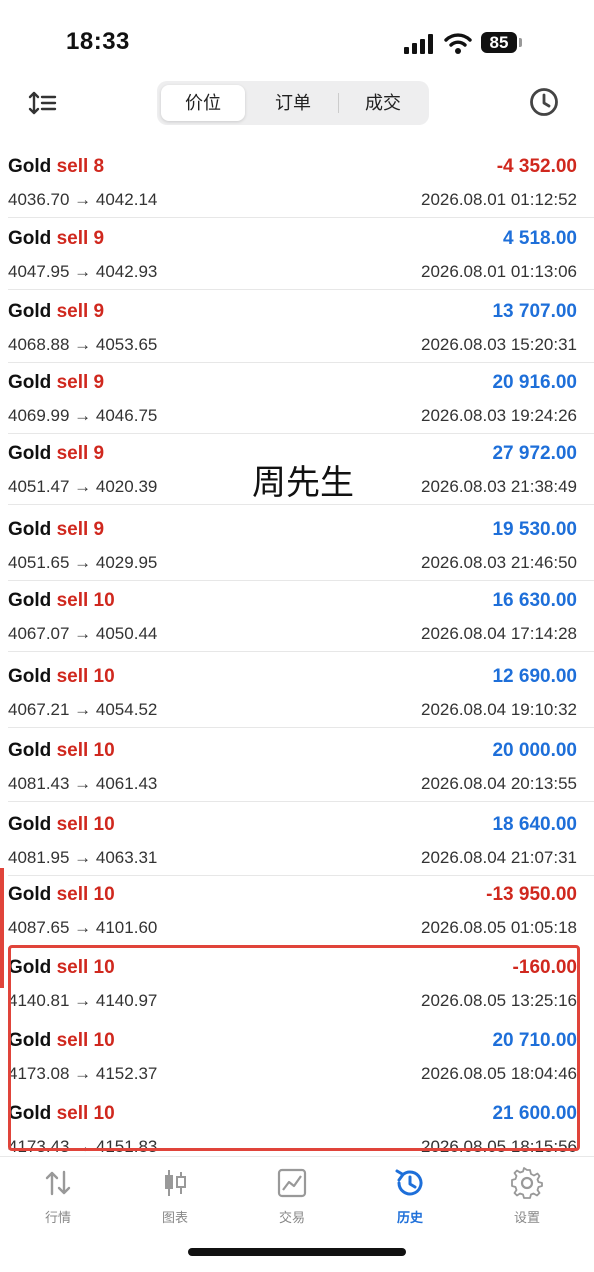 This screenshot has height=1272, width=594. I want to click on trade-icon, so click(292, 1183).